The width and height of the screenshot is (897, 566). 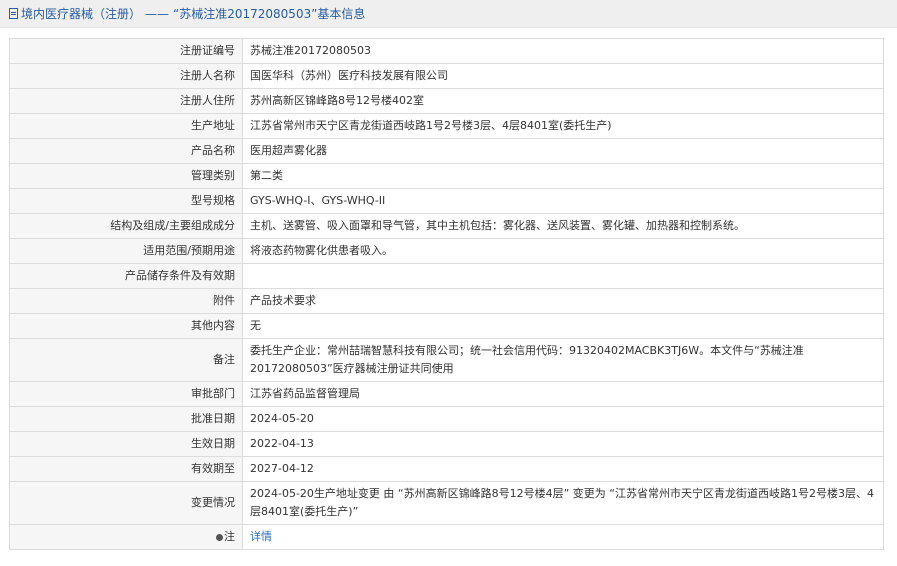 I want to click on field-value, so click(x=563, y=276).